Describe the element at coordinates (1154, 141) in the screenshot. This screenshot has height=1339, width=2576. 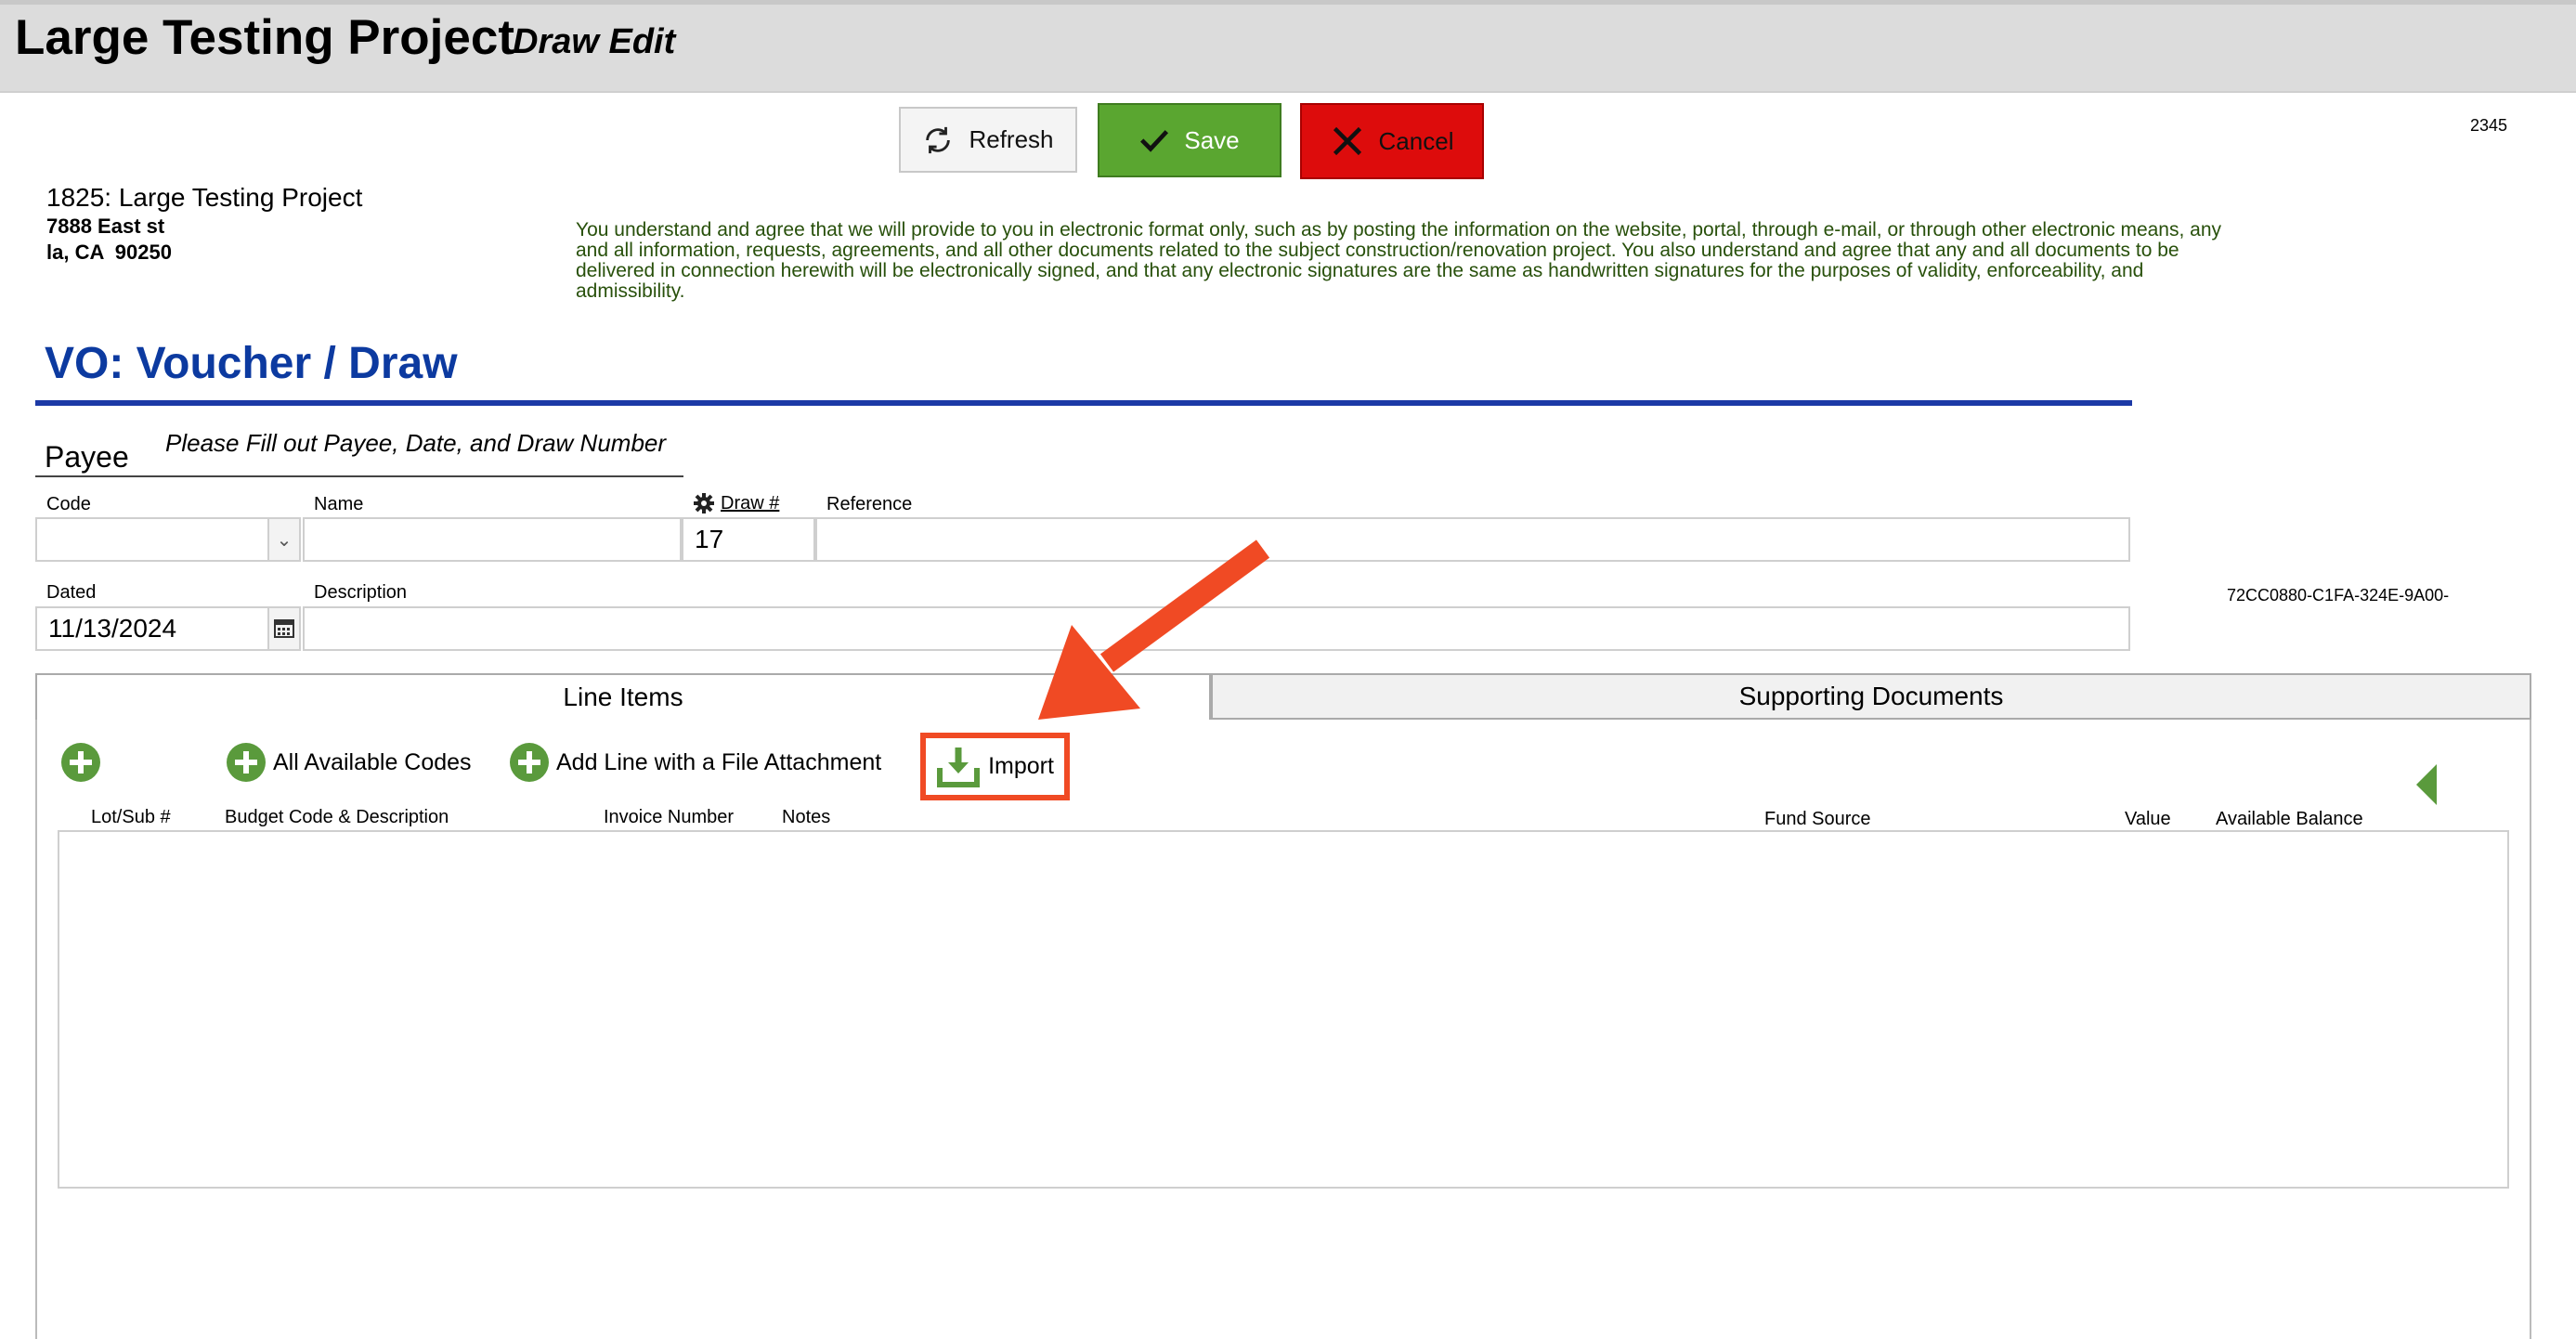
I see `checkmark-icon` at that location.